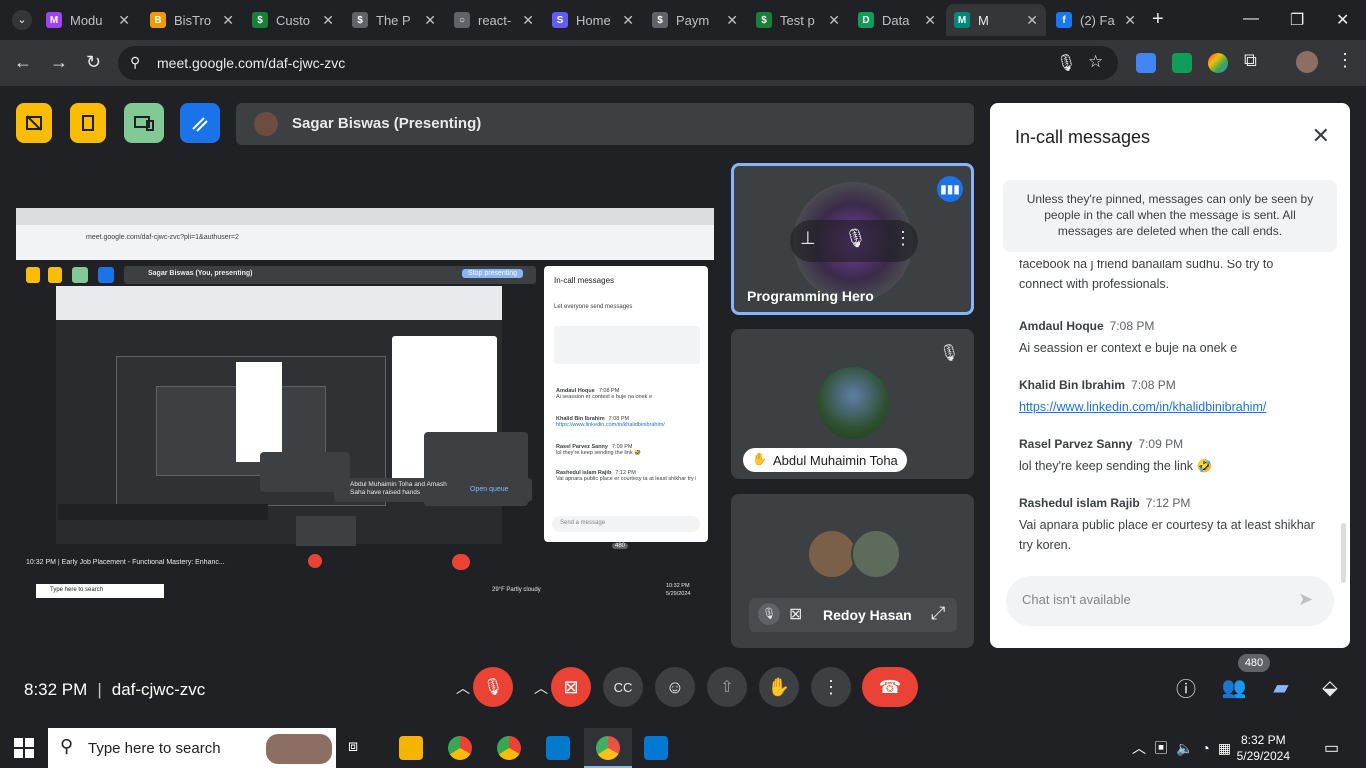  I want to click on tab-10: f (2) Fa ✕, so click(1096, 20).